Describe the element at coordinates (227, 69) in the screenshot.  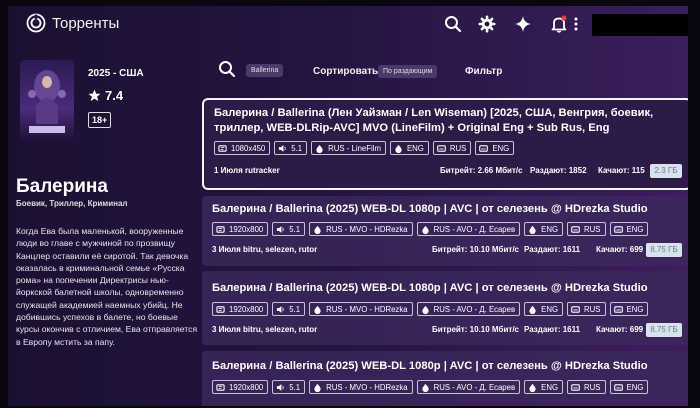
I see `search-filter-icon` at that location.